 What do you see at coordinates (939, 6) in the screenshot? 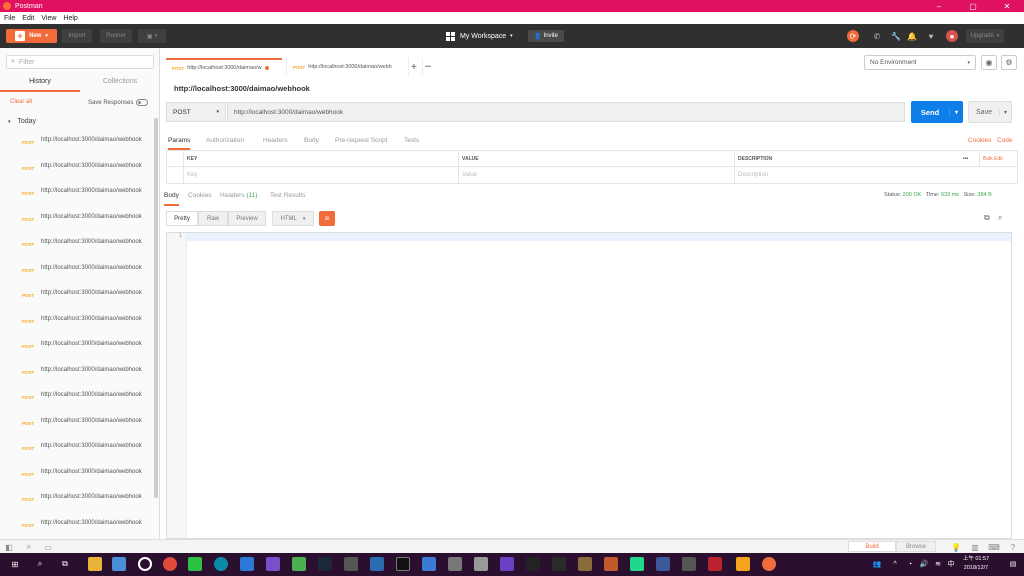
I see `minimize-button: –` at bounding box center [939, 6].